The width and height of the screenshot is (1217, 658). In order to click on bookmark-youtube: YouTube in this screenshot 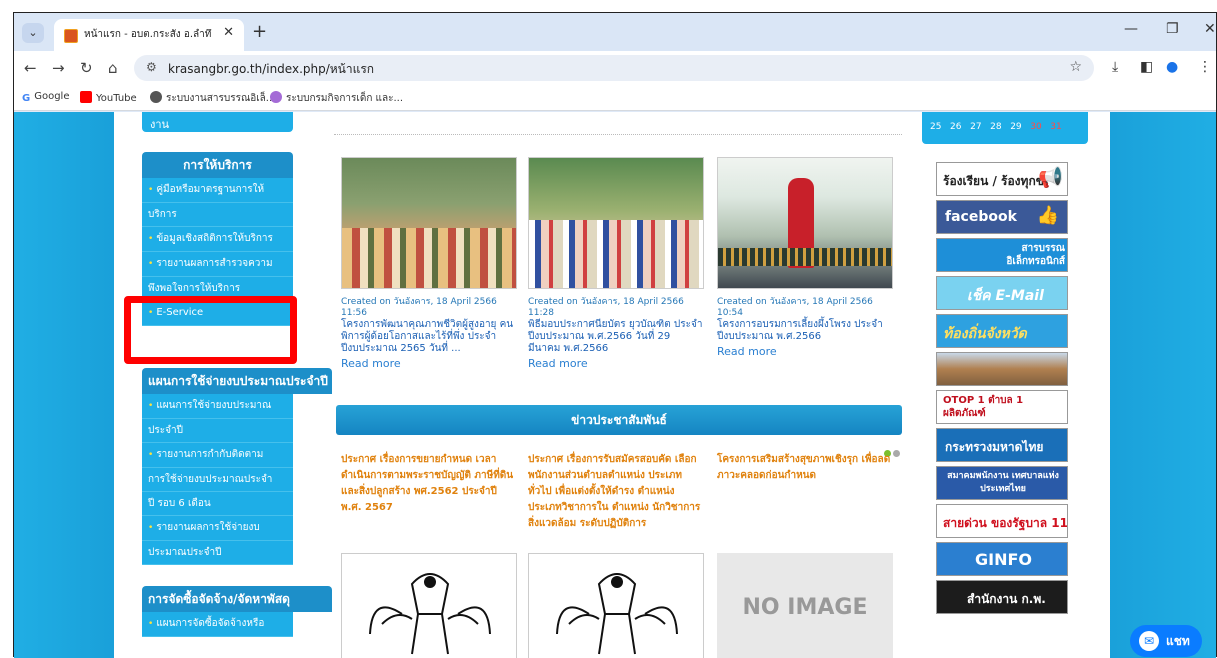, I will do `click(108, 97)`.